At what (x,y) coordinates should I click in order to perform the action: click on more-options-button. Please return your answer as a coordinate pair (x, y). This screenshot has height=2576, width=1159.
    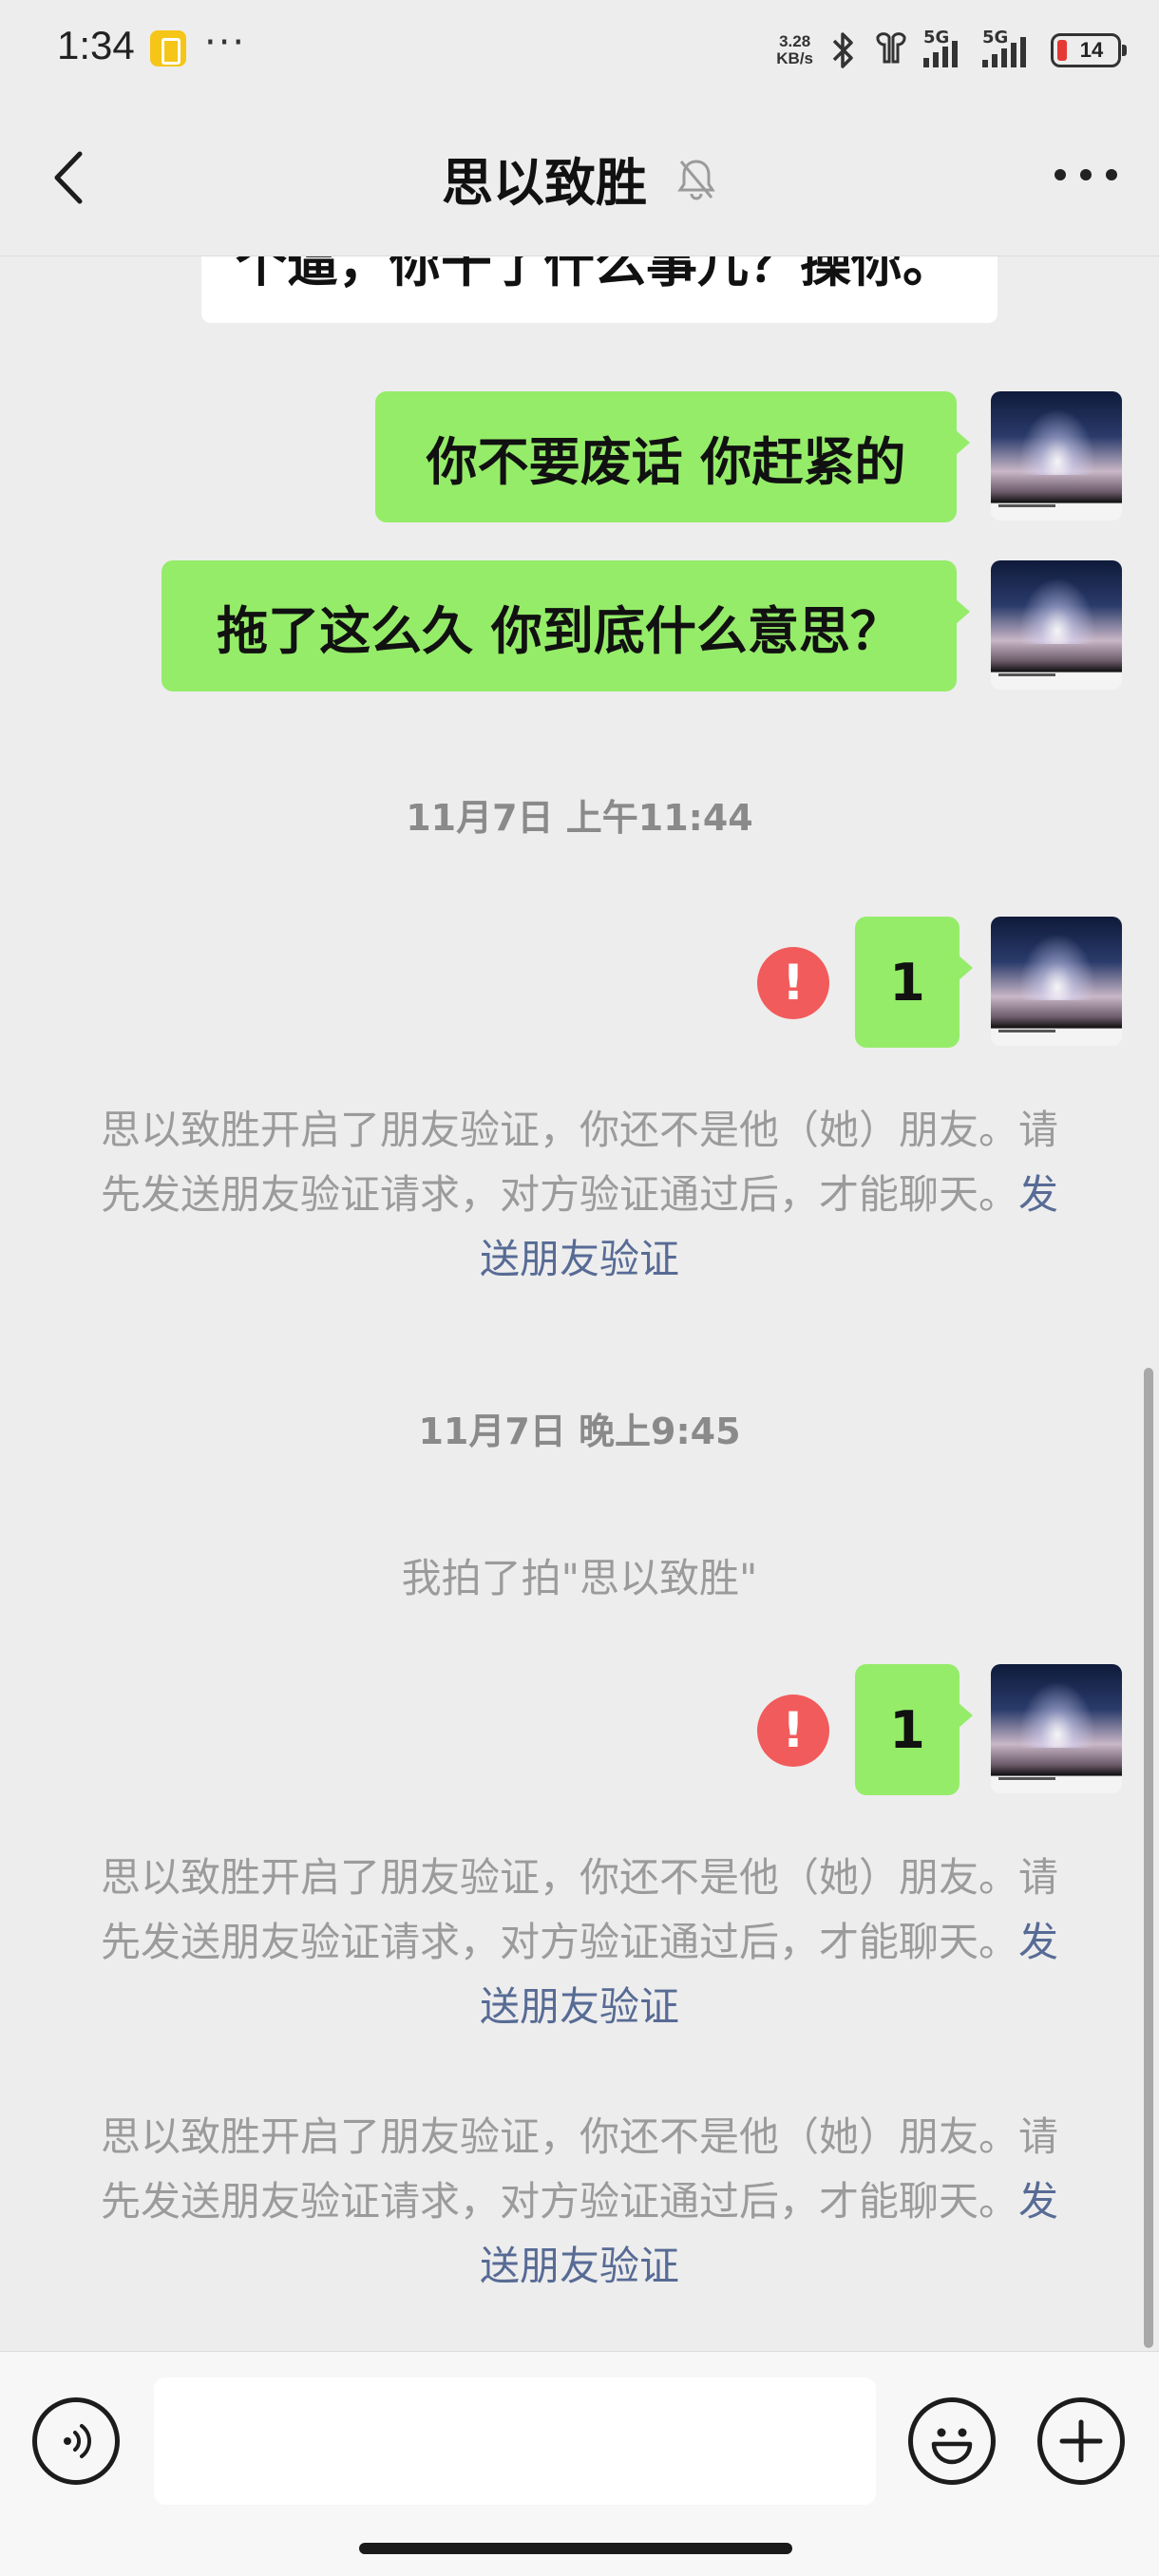
    Looking at the image, I should click on (1085, 178).